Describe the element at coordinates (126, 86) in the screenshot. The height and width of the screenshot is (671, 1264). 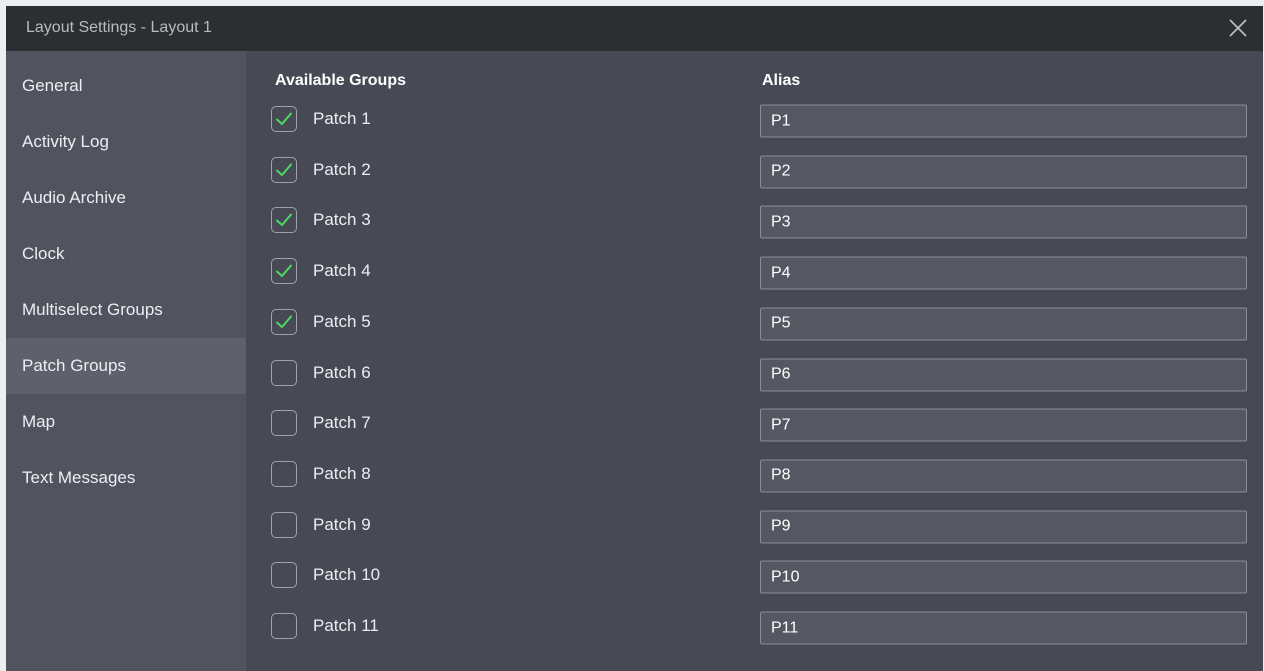
I see `sidebar-item-general: General` at that location.